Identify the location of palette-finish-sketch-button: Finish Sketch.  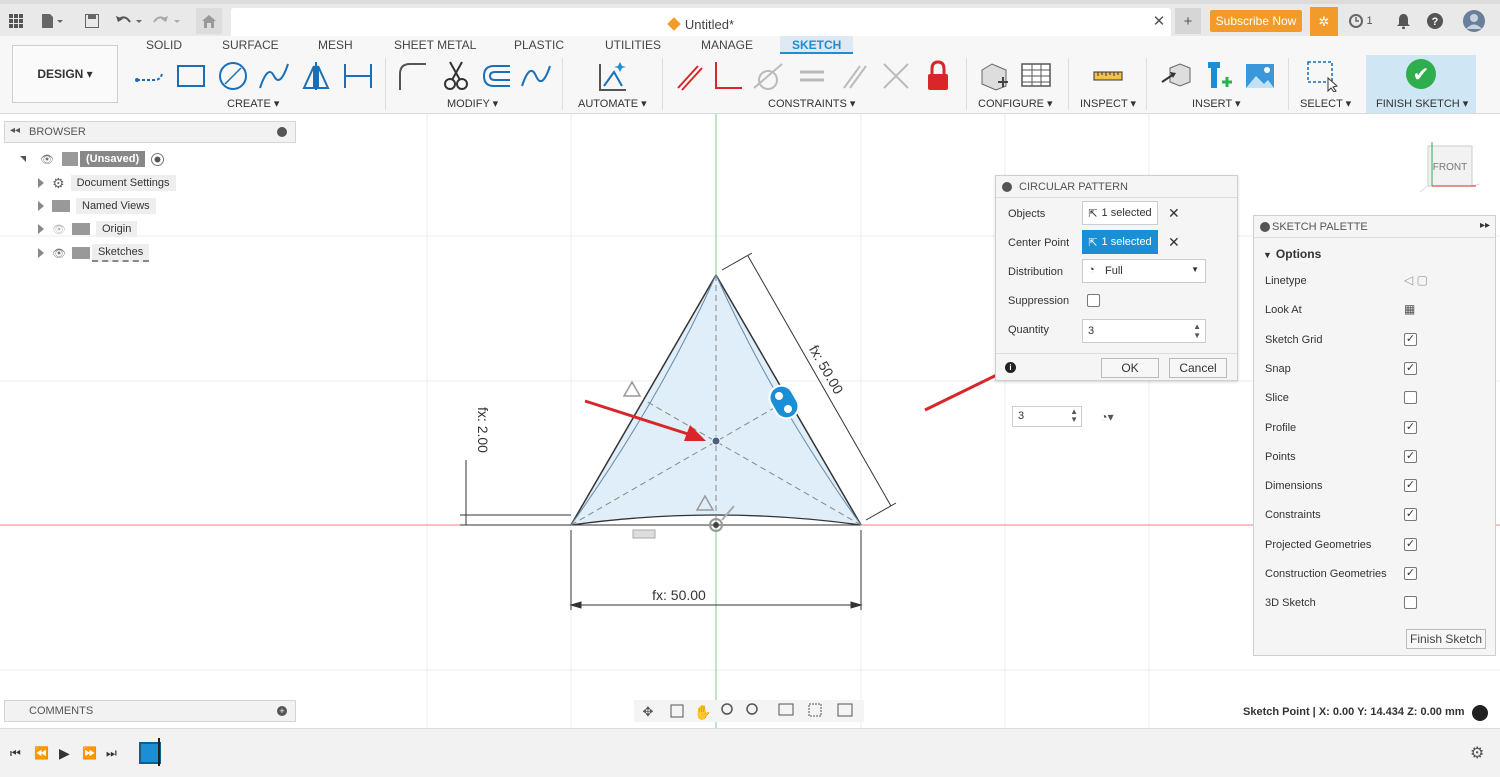
(1446, 639).